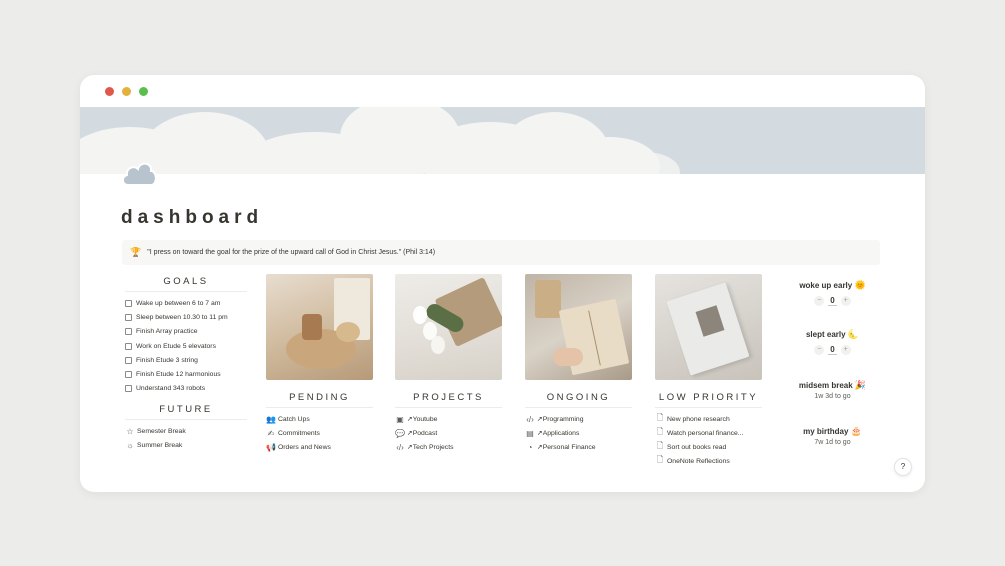 This screenshot has height=566, width=1005. Describe the element at coordinates (192, 217) in the screenshot. I see `page-title: dashboard` at that location.